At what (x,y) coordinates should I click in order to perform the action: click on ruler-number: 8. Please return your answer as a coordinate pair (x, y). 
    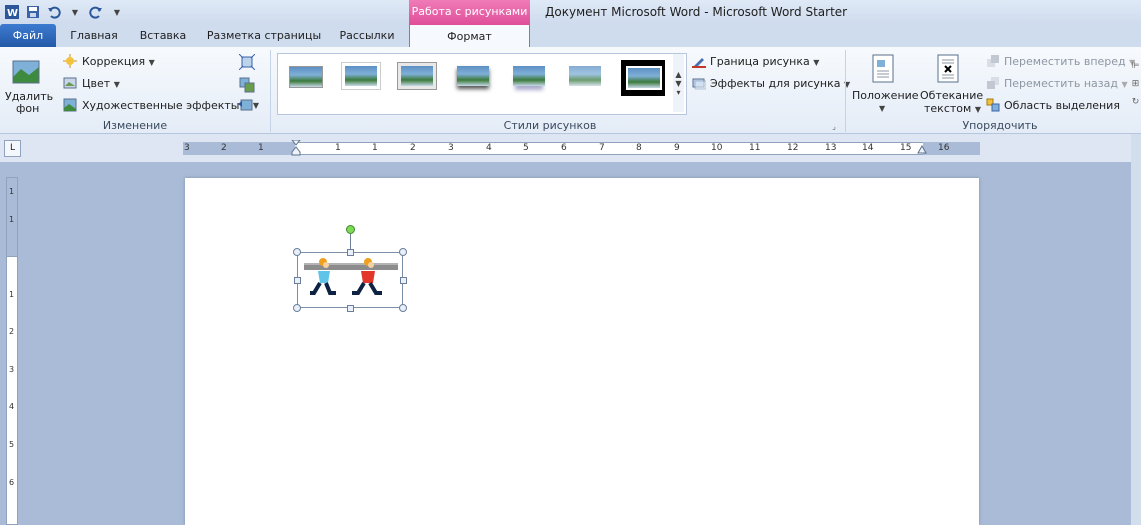
    Looking at the image, I should click on (639, 148).